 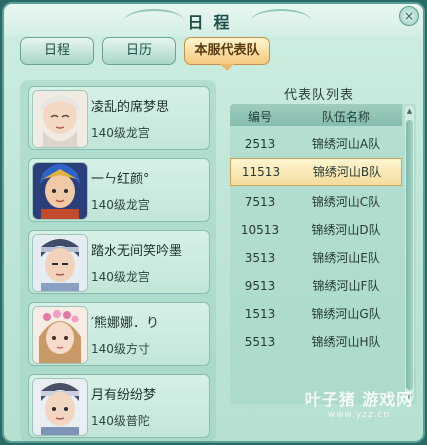 I want to click on team-row: 10513 锦绣河山D队, so click(x=316, y=230).